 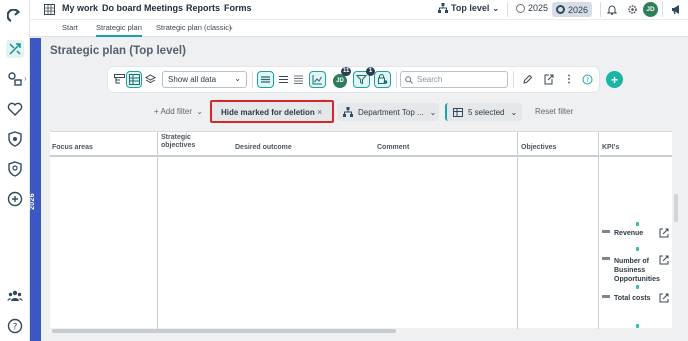 I want to click on user-avatar: JD, so click(x=650, y=9).